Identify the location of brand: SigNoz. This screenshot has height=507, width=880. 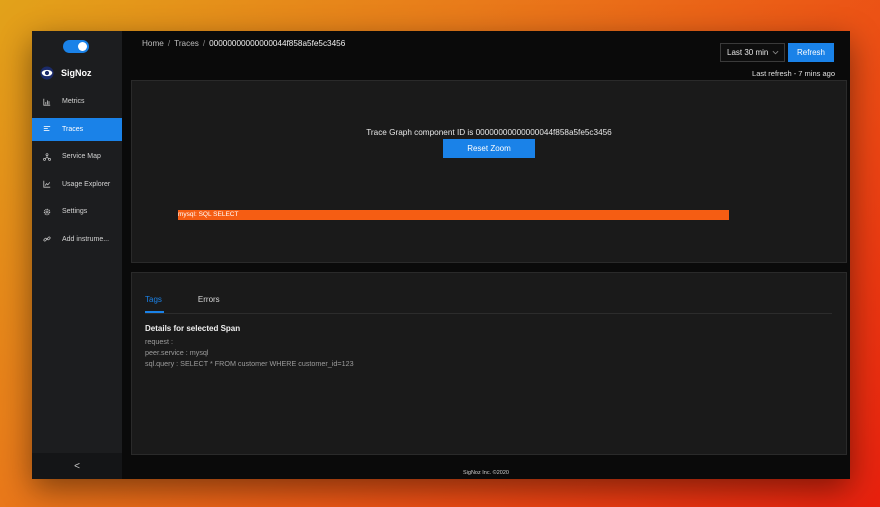
(66, 73).